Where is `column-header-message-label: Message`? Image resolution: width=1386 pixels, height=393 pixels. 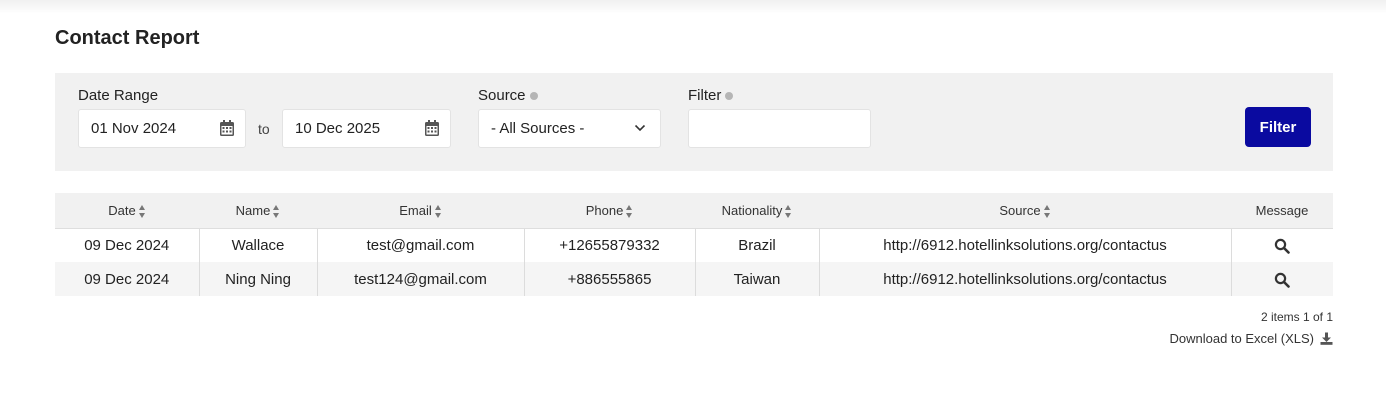
column-header-message-label: Message is located at coordinates (1282, 210).